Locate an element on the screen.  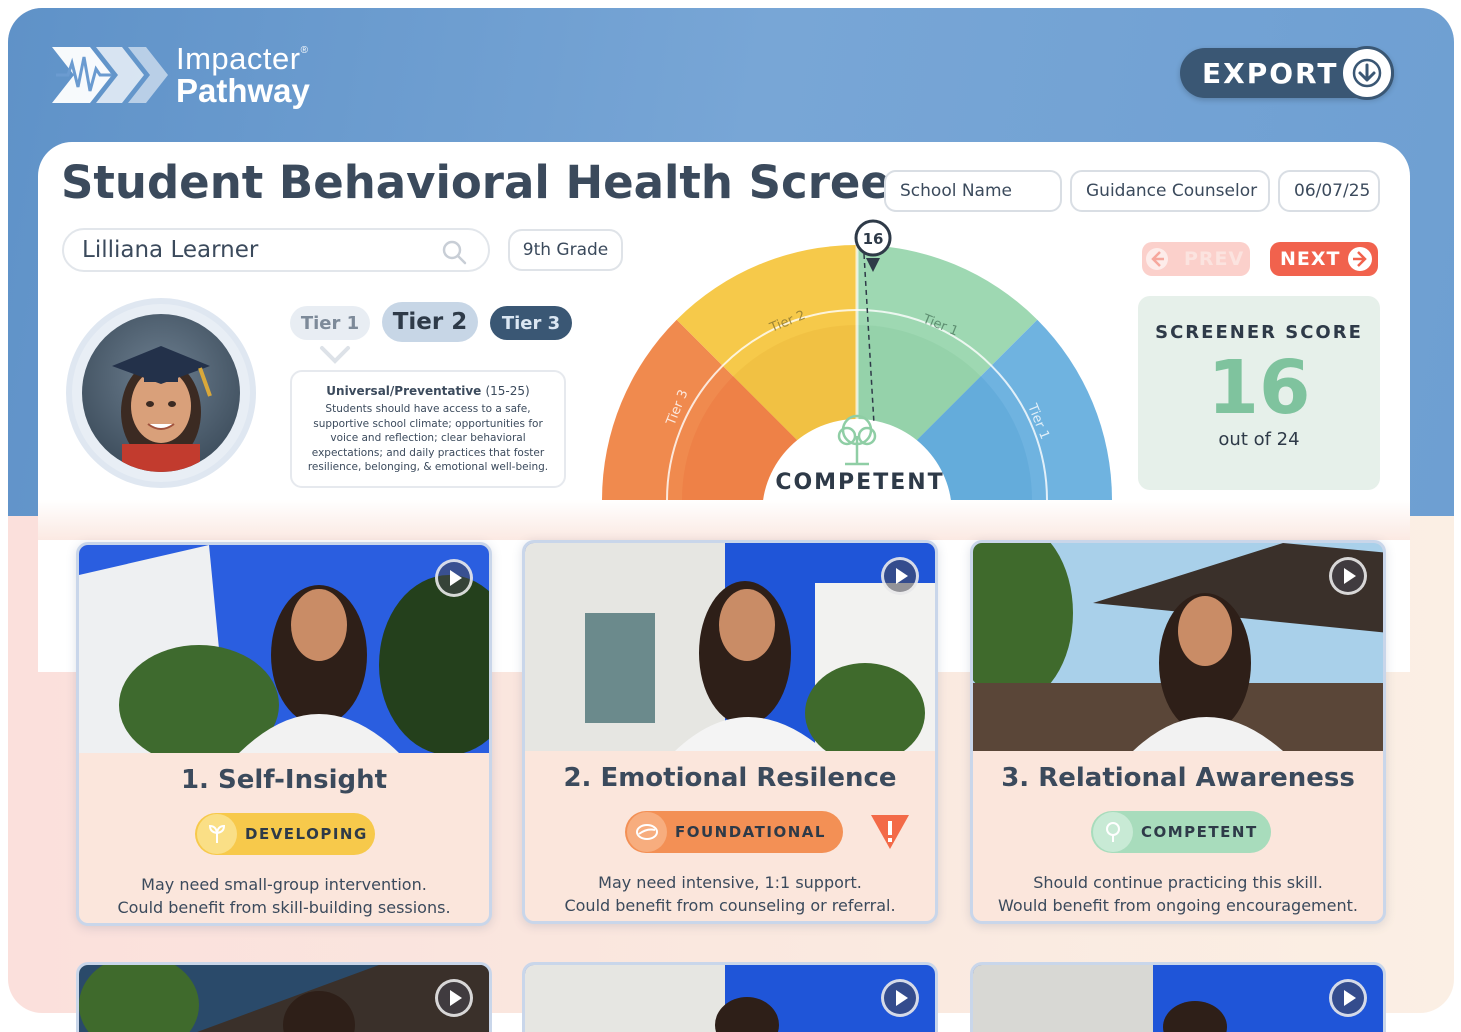
tier-2-pill: Tier 2 is located at coordinates (430, 322).